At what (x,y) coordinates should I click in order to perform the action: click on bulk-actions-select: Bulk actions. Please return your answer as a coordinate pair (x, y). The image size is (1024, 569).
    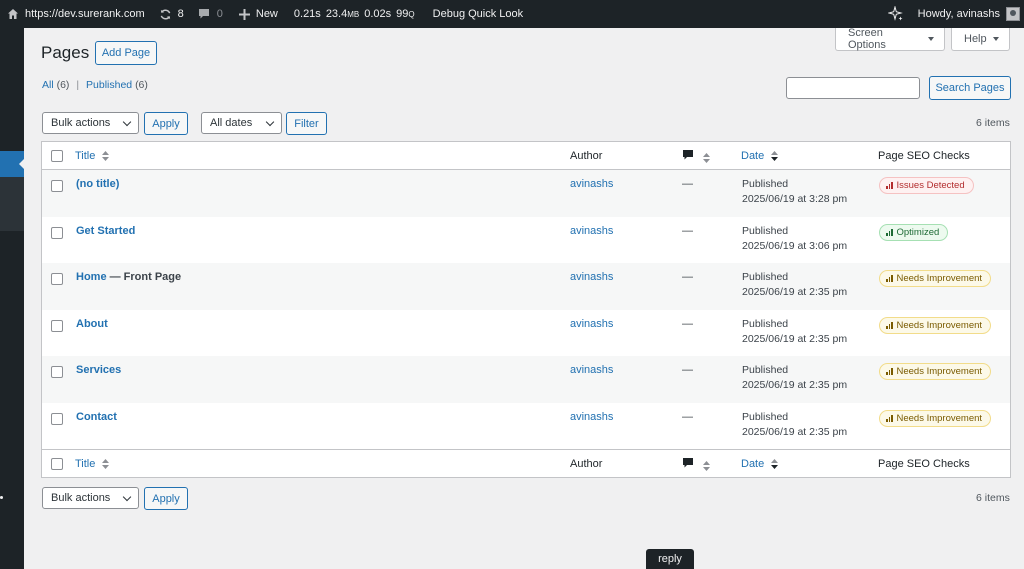
    Looking at the image, I should click on (90, 123).